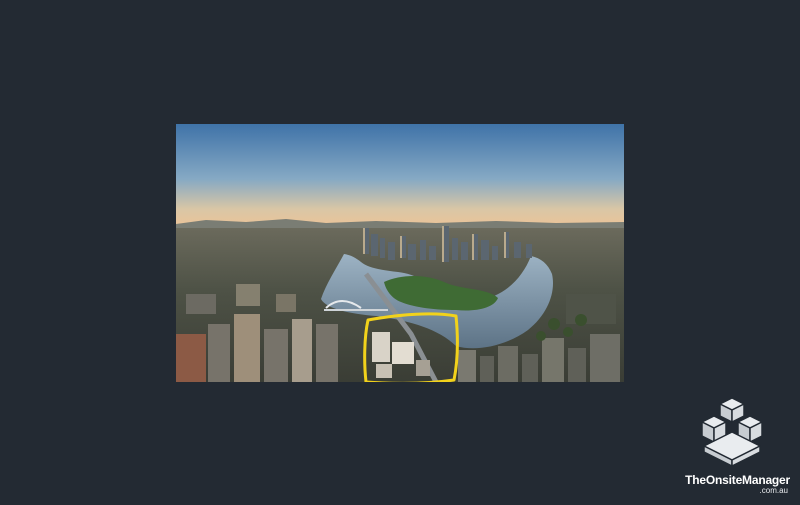 Image resolution: width=800 pixels, height=505 pixels. What do you see at coordinates (732, 432) in the screenshot?
I see `stacked-cubes-logo-icon` at bounding box center [732, 432].